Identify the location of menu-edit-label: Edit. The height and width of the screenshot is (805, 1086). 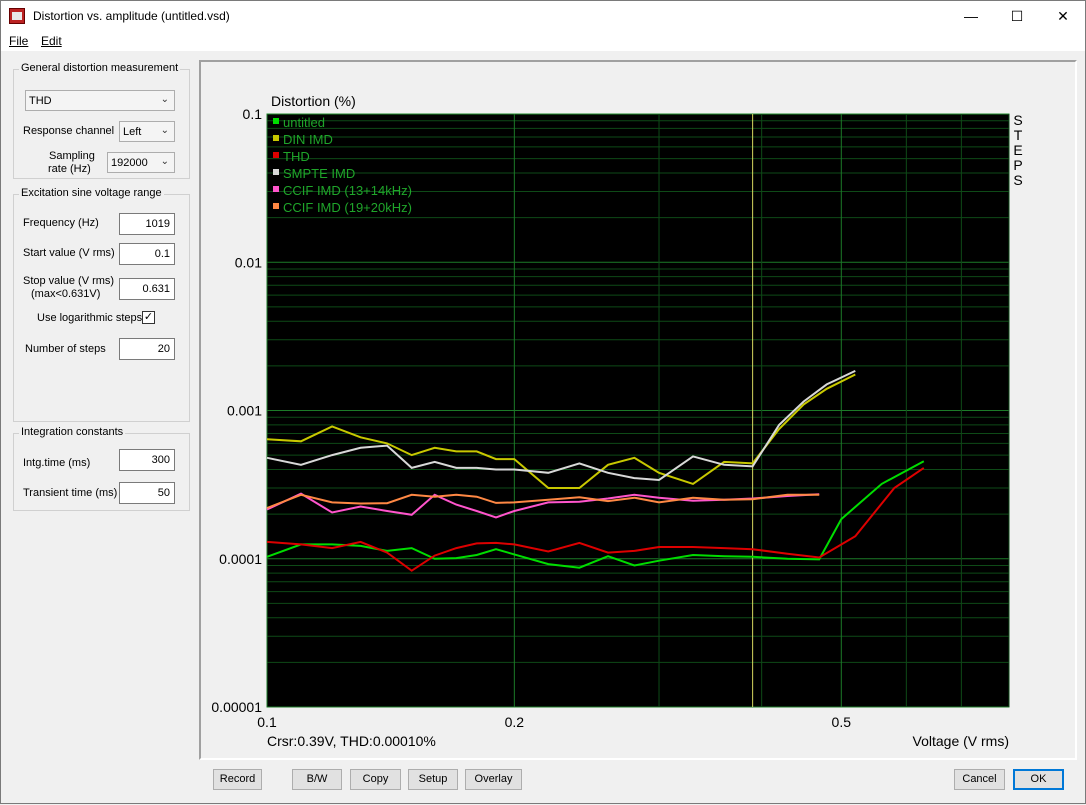
(51, 41).